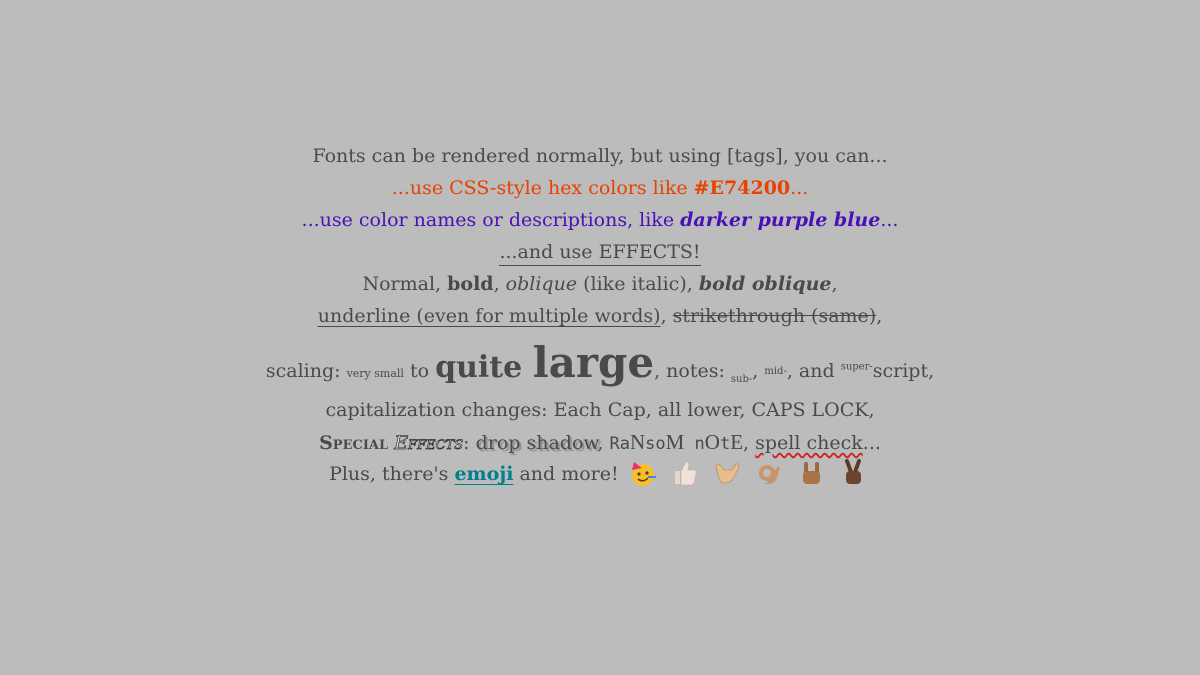 This screenshot has height=675, width=1200. I want to click on and-more-text: and more!, so click(566, 474).